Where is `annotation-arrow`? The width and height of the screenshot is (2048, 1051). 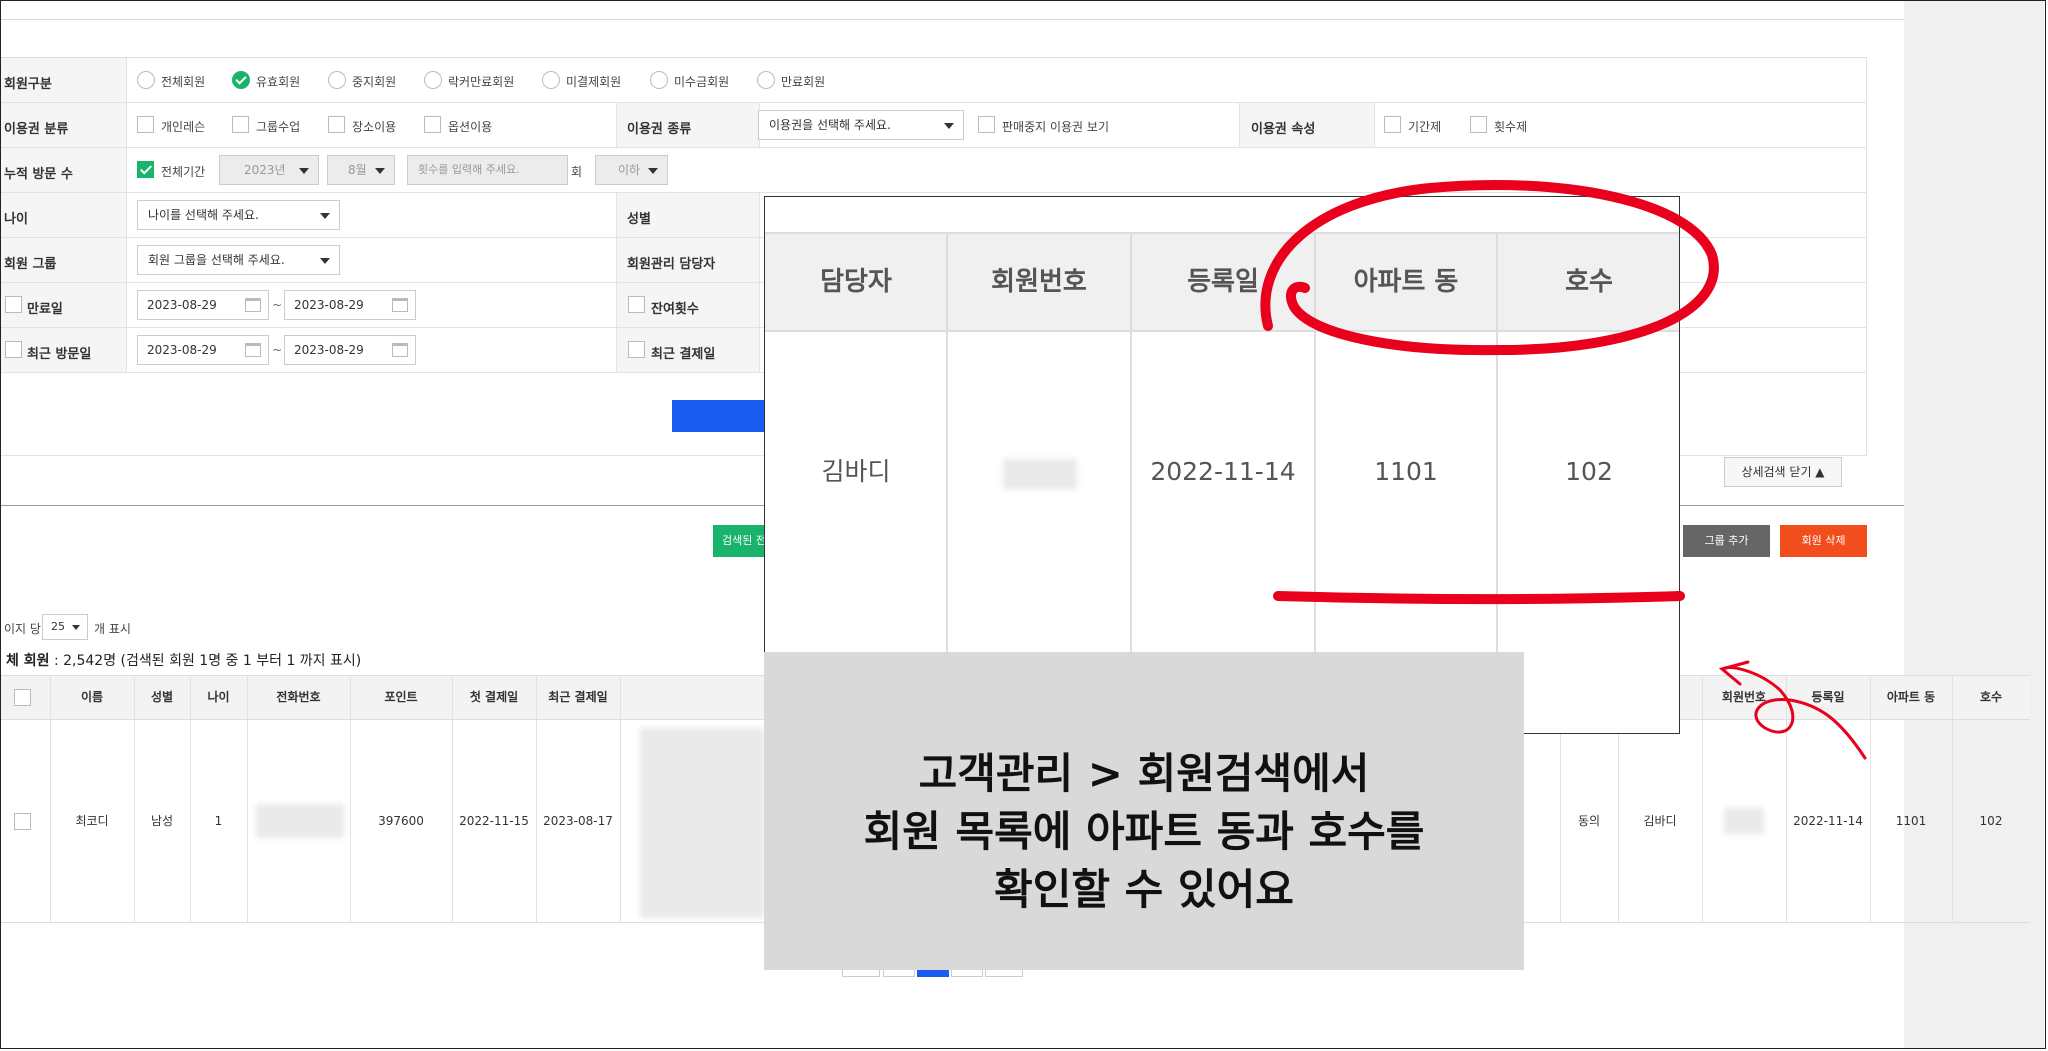 annotation-arrow is located at coordinates (1795, 713).